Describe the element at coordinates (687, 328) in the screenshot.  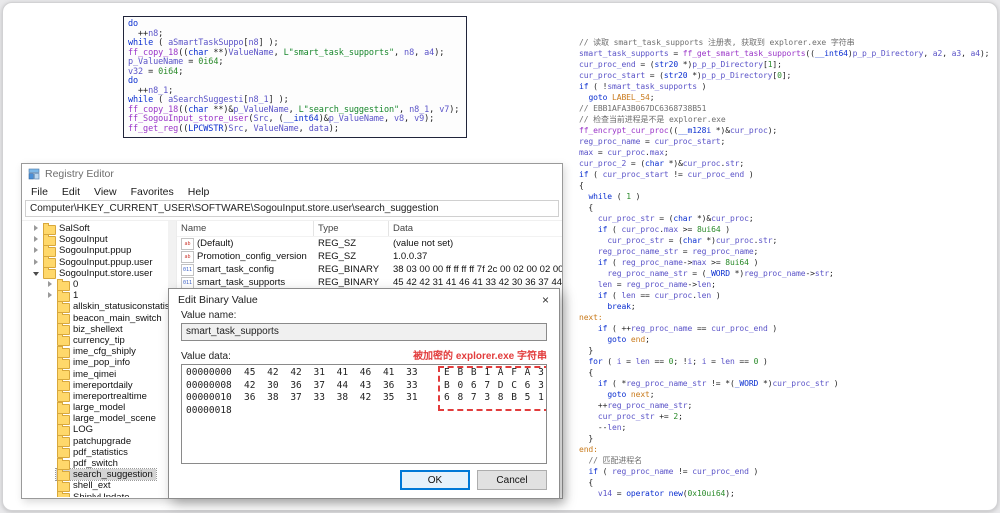
I see `code-line: if ( ++reg_proc_name == cur_proc_end )` at that location.